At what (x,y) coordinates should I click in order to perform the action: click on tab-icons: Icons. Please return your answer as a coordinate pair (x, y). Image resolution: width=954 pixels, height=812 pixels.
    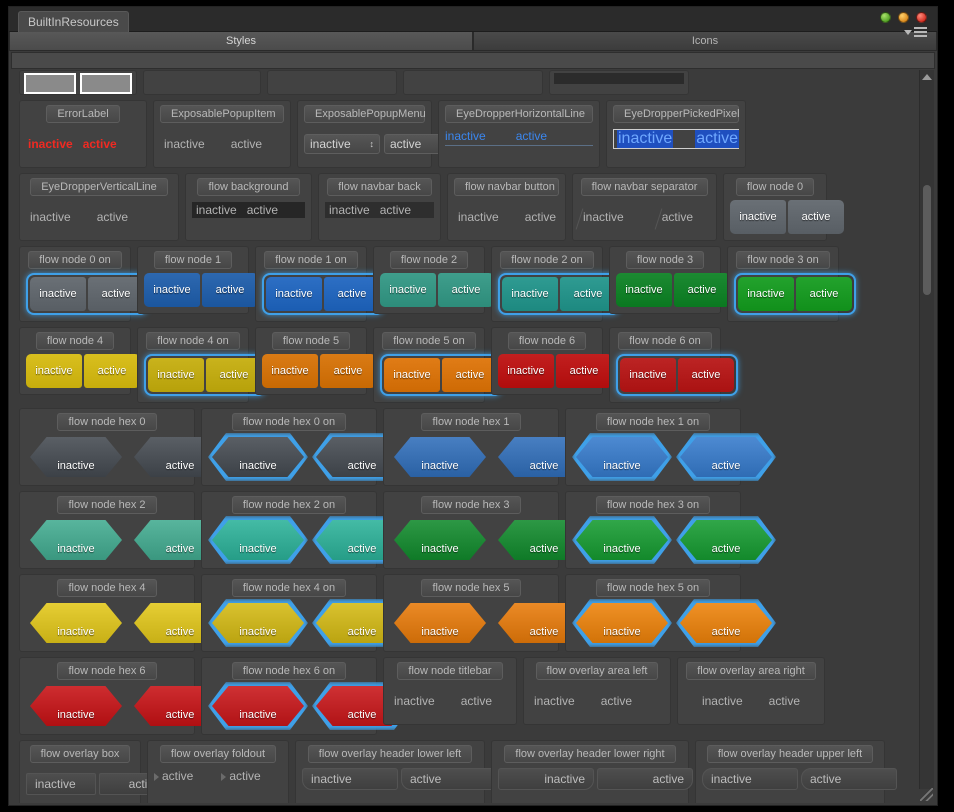
    Looking at the image, I should click on (705, 41).